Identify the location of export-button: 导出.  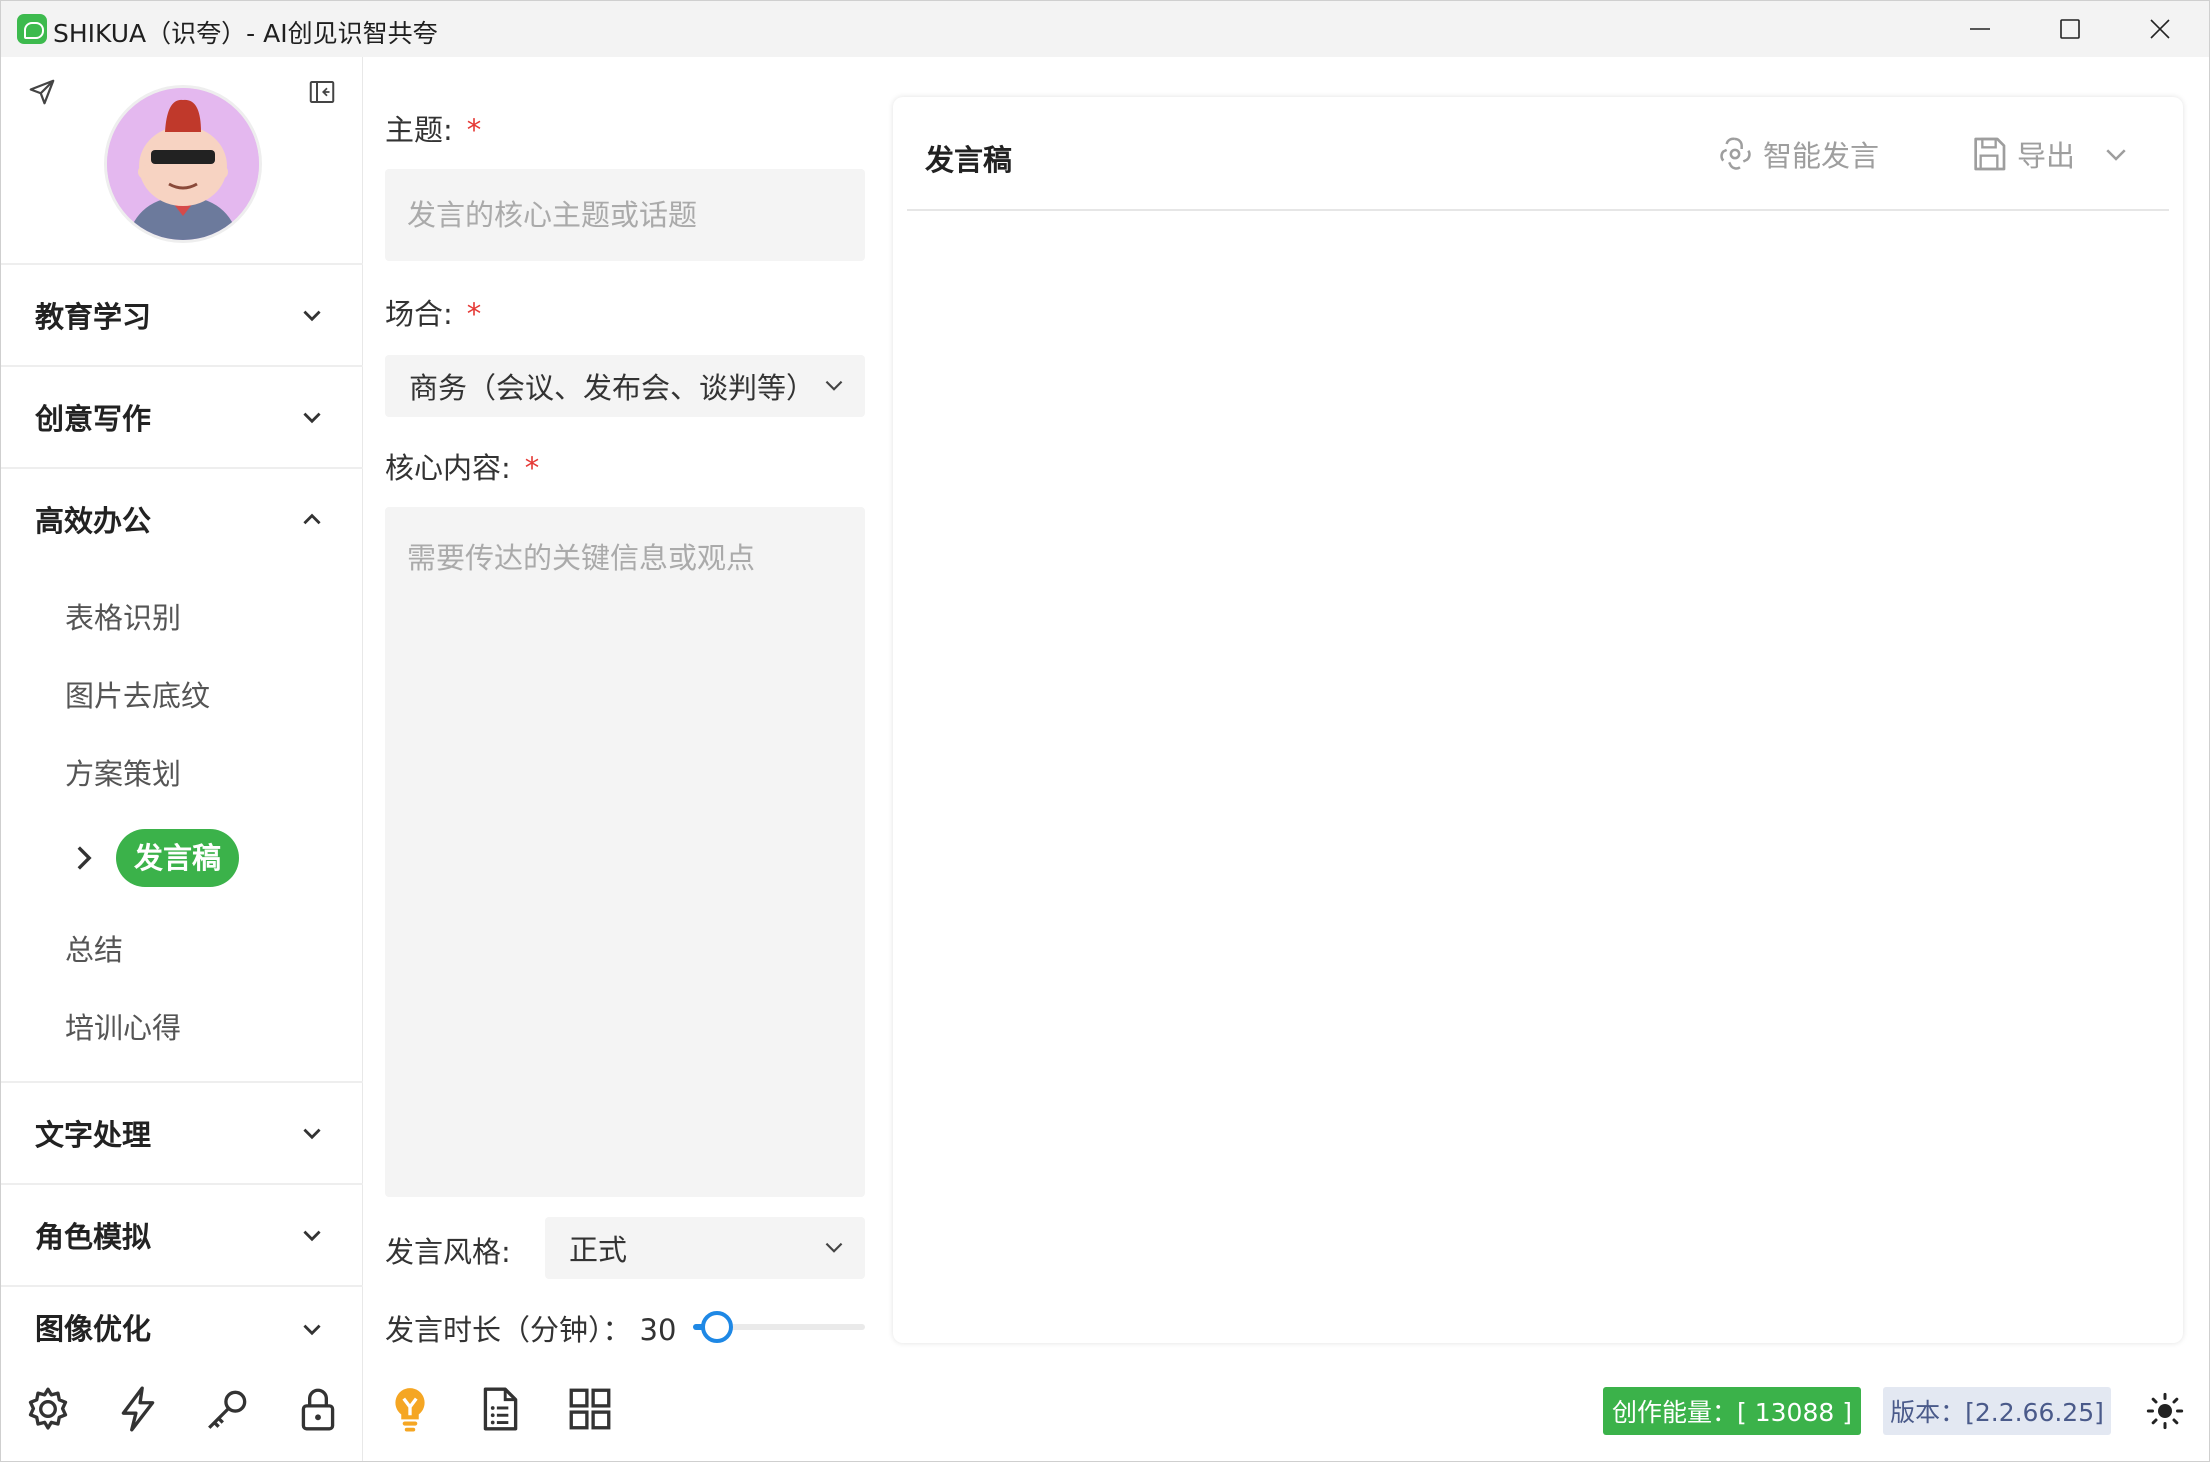
(2054, 154).